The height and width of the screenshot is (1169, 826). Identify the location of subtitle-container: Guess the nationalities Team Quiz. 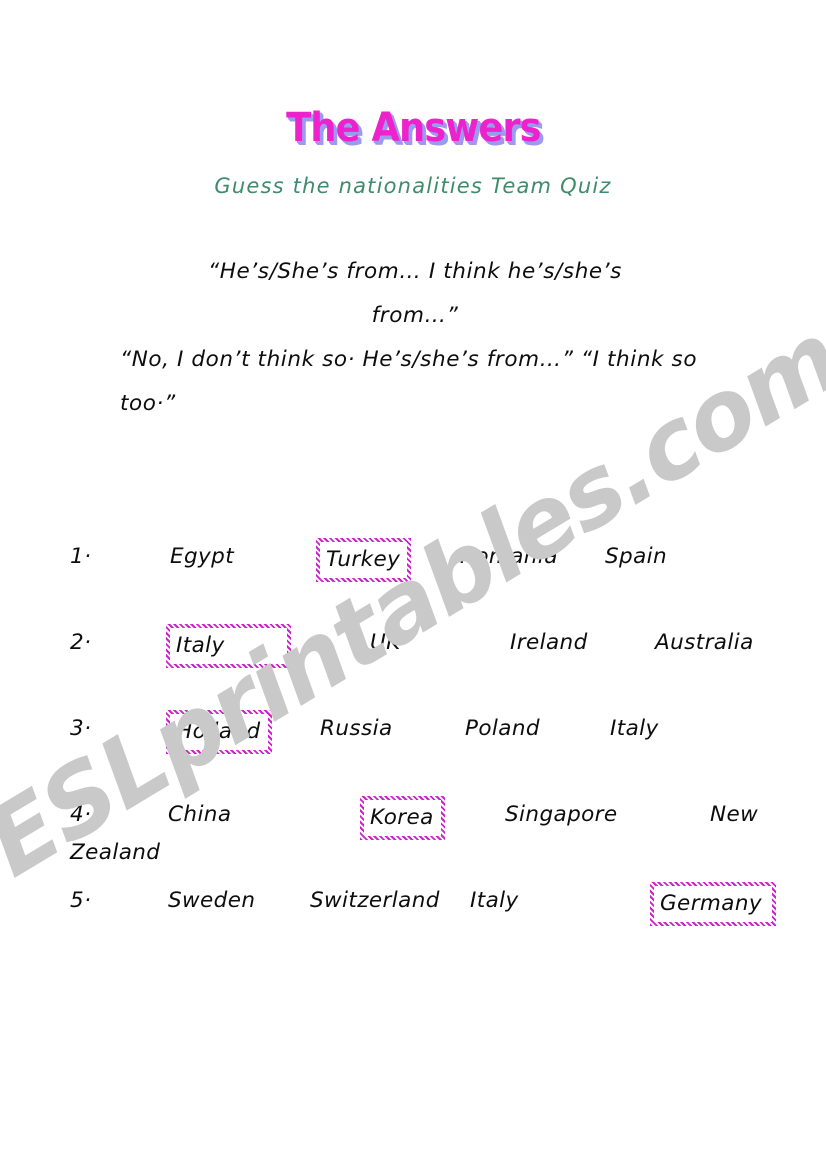
(413, 186).